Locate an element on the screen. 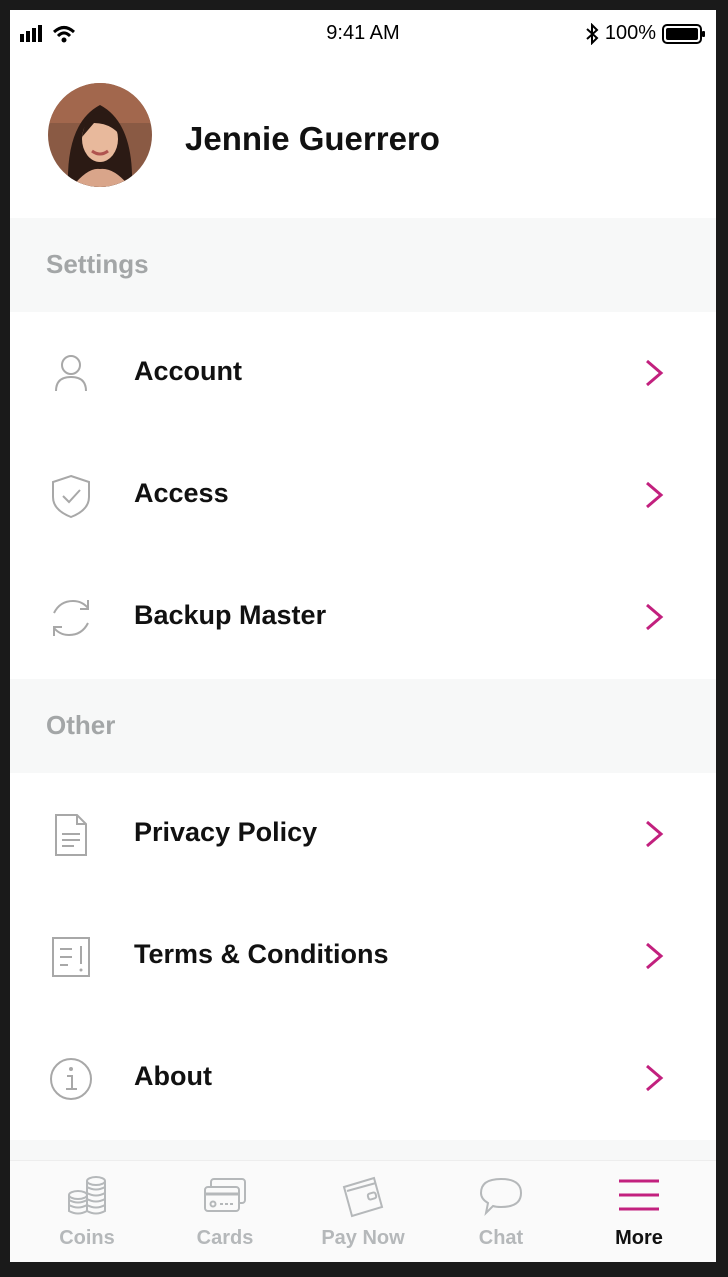  section-spacer is located at coordinates (363, 1150).